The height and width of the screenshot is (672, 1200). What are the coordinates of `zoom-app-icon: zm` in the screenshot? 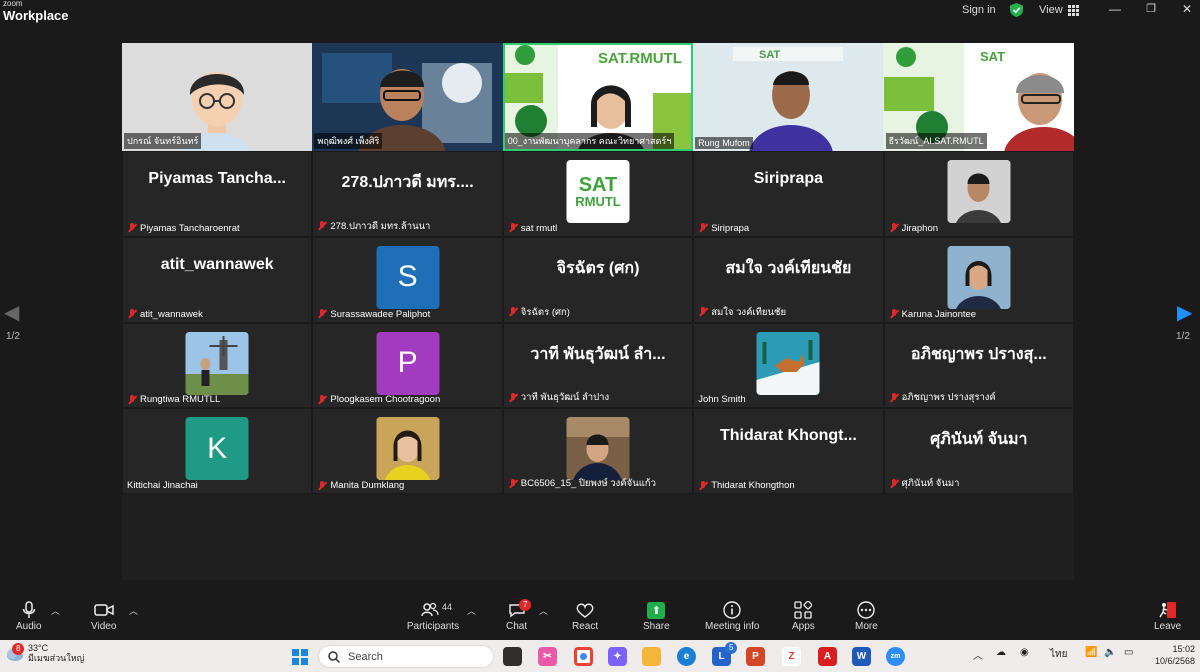 It's located at (895, 656).